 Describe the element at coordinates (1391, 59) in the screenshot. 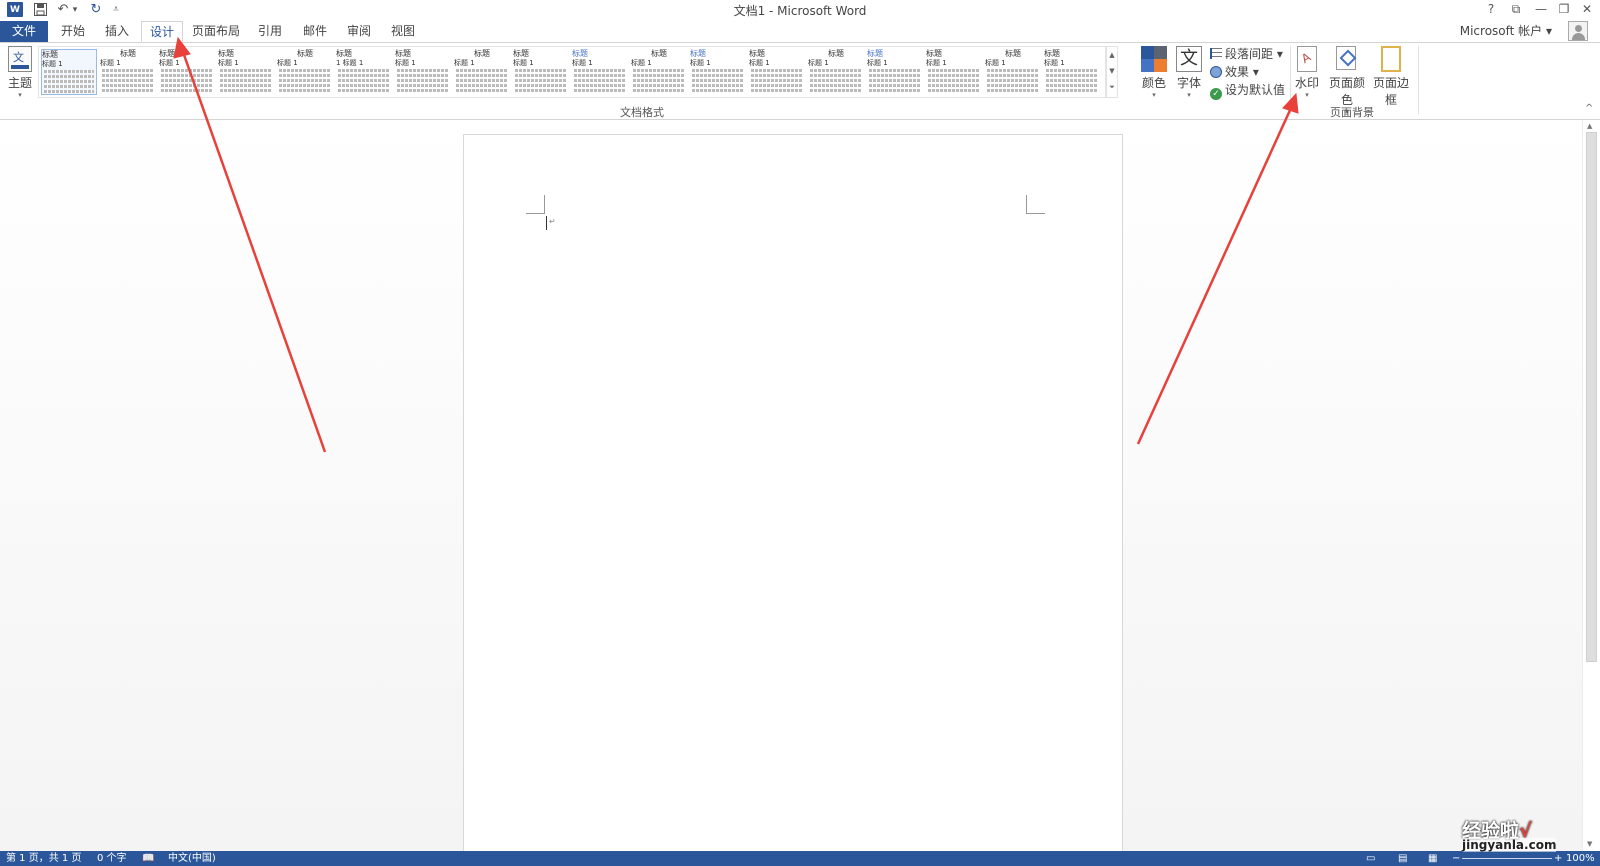

I see `page-borders-icon` at that location.